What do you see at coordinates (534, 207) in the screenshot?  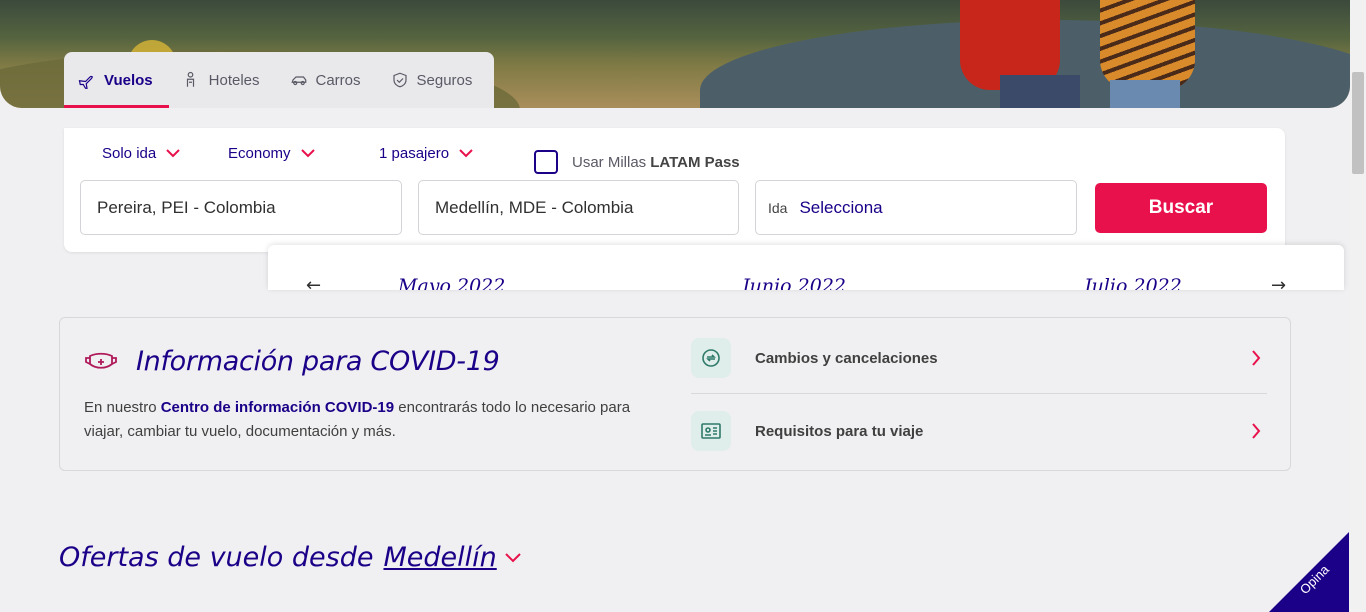 I see `destination-value: Medellín, MDE - Colombia` at bounding box center [534, 207].